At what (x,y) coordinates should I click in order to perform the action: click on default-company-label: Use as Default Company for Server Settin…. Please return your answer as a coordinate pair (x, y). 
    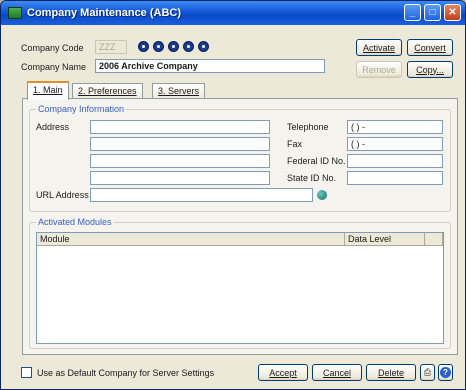
    Looking at the image, I should click on (126, 373).